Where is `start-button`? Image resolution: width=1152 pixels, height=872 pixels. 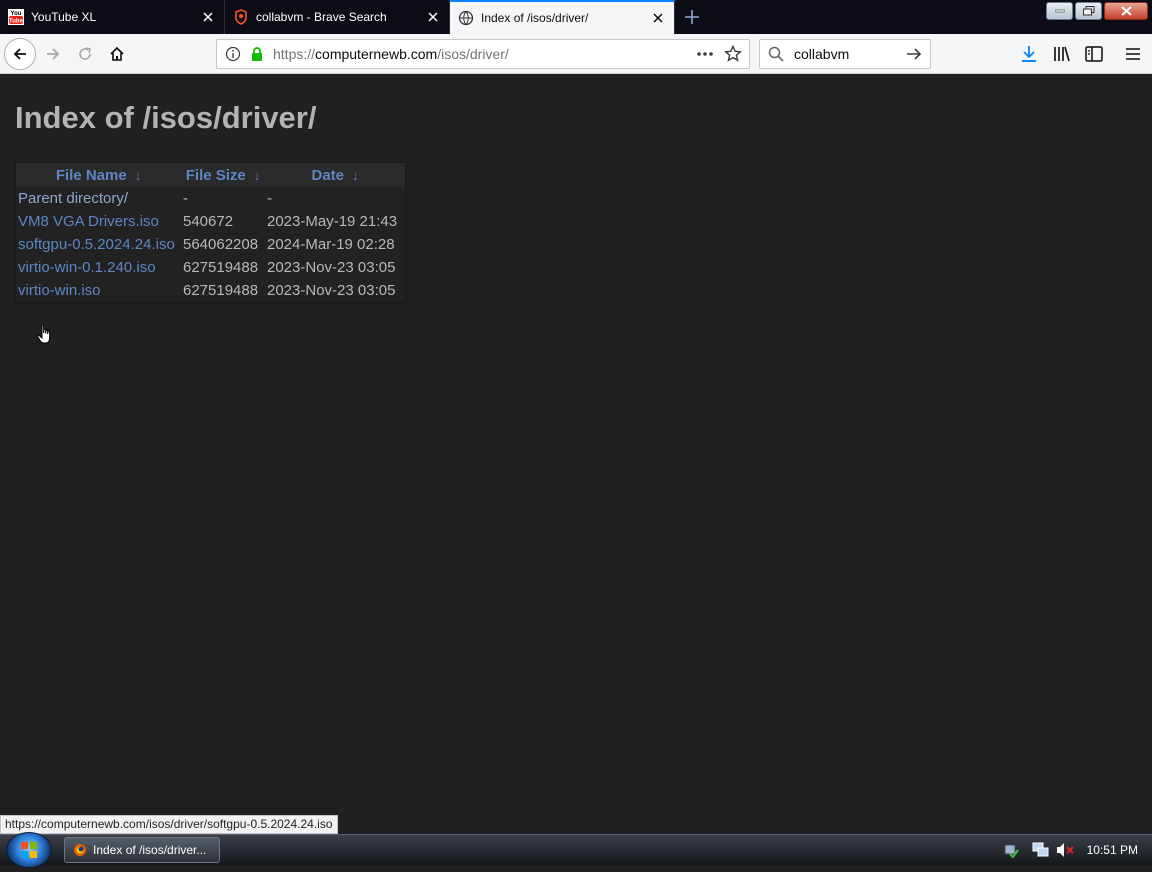
start-button is located at coordinates (29, 850).